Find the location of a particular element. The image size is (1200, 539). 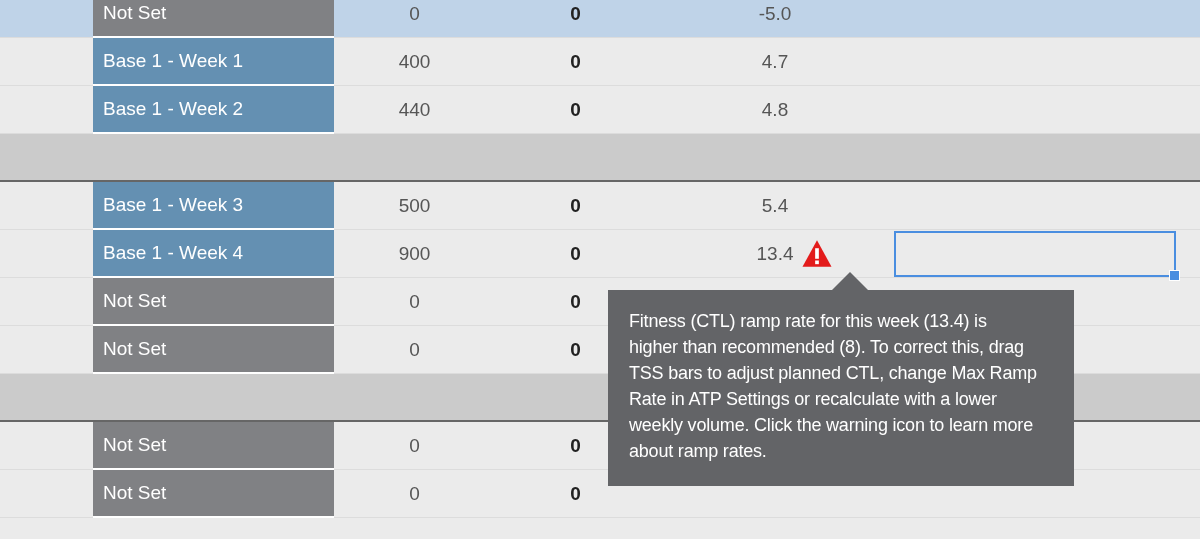

table-row: Base 1 - Week 4 900 0 13.4 is located at coordinates (600, 254).